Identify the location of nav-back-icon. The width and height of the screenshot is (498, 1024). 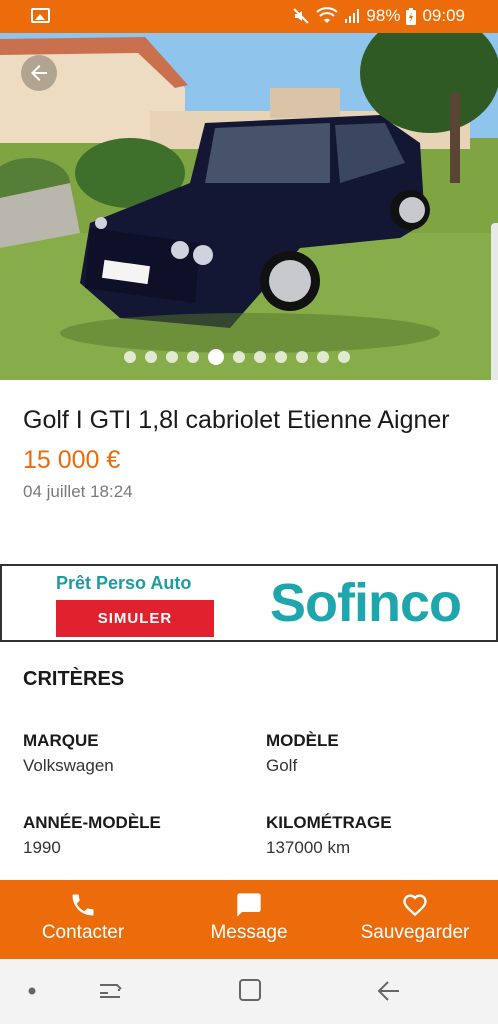
(389, 991).